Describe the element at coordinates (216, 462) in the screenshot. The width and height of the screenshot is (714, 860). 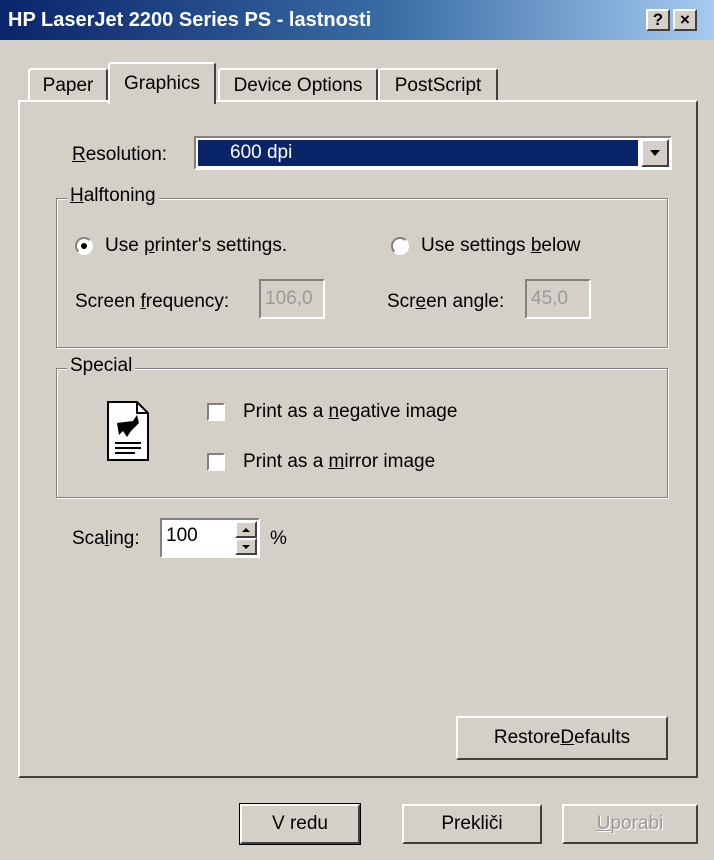
I see `mirror-image-checkbox` at that location.